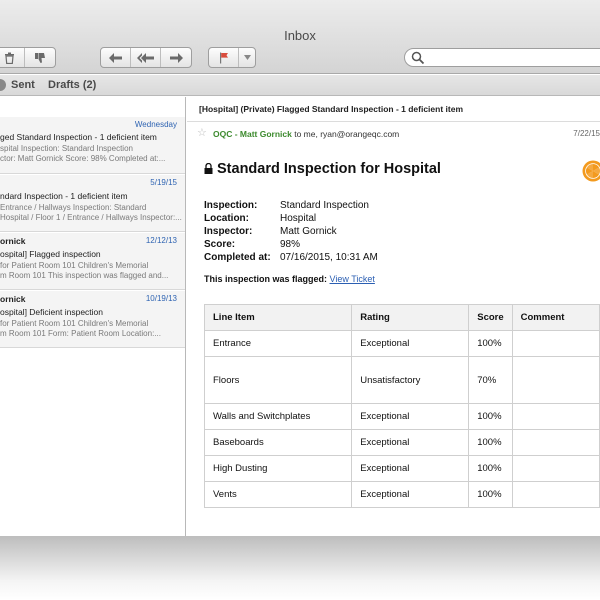 The width and height of the screenshot is (600, 600). Describe the element at coordinates (220, 244) in the screenshot. I see `detail-label: Score:` at that location.